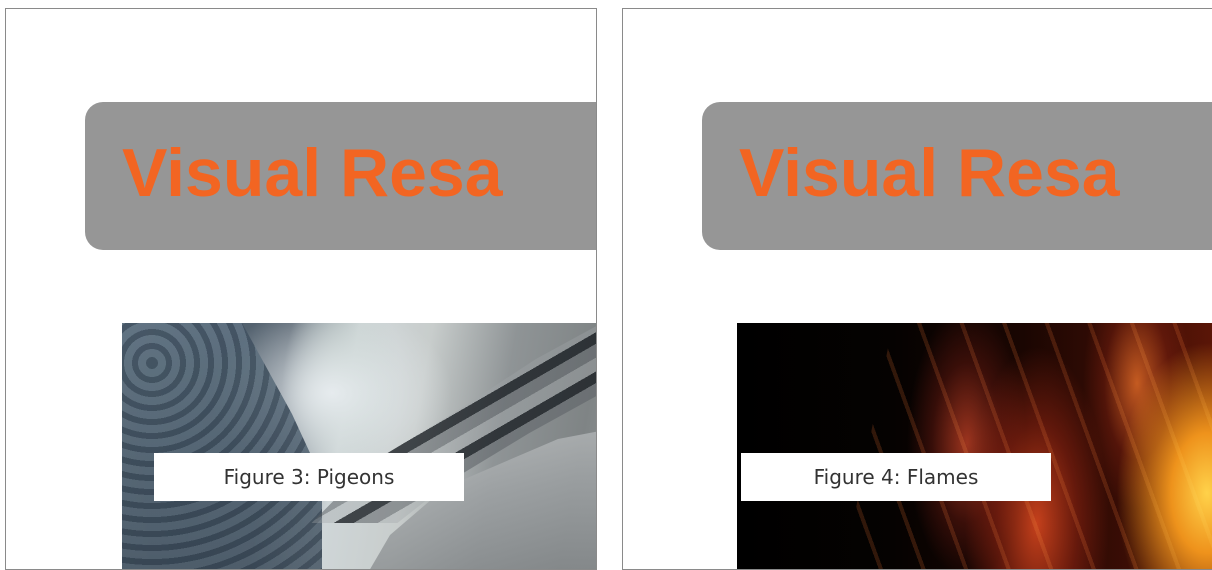  What do you see at coordinates (896, 477) in the screenshot?
I see `figure-caption: Figure 4: Flames` at bounding box center [896, 477].